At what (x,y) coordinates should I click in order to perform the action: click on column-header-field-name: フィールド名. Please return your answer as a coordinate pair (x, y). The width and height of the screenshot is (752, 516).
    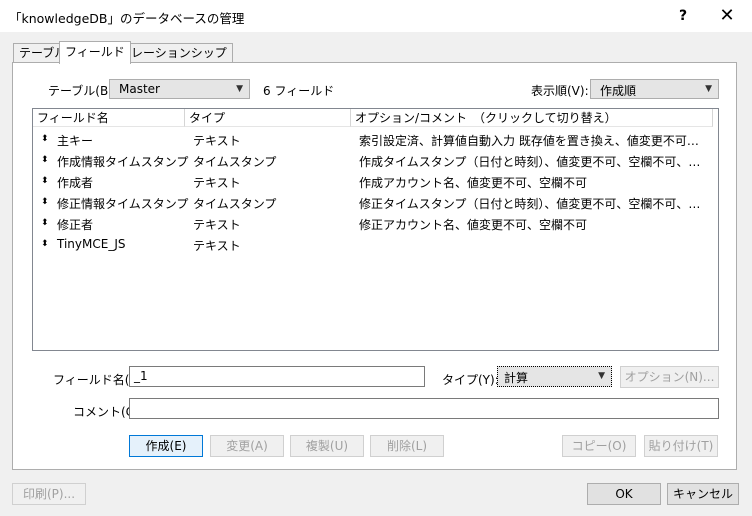
    Looking at the image, I should click on (109, 118).